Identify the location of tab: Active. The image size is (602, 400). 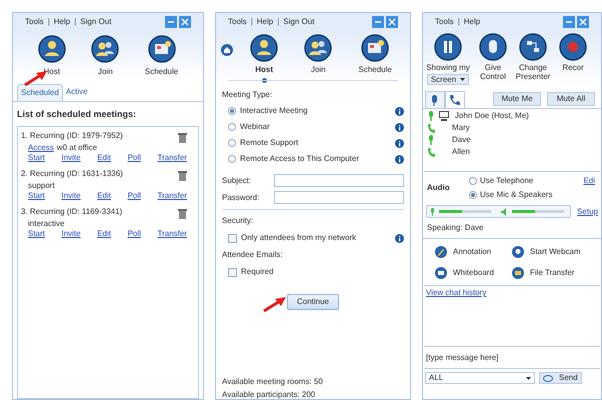
(76, 92).